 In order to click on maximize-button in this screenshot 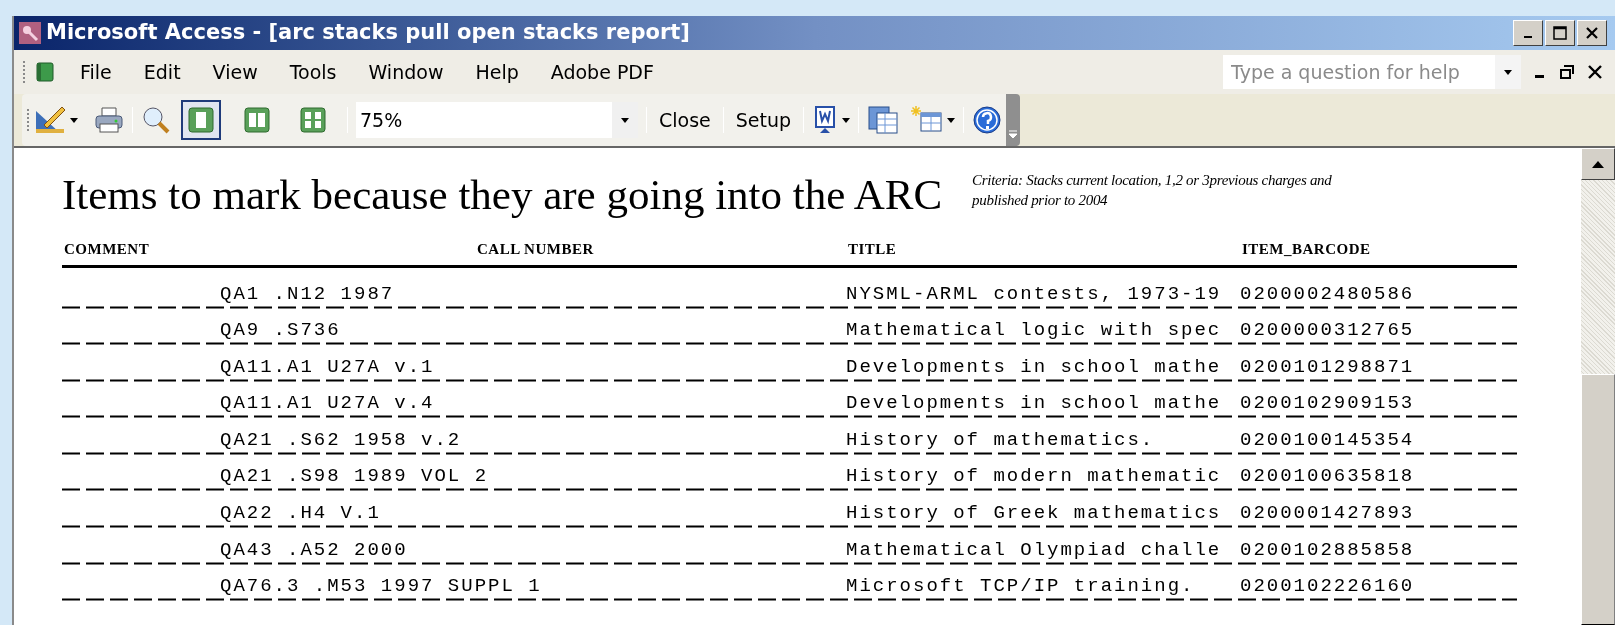, I will do `click(1560, 33)`.